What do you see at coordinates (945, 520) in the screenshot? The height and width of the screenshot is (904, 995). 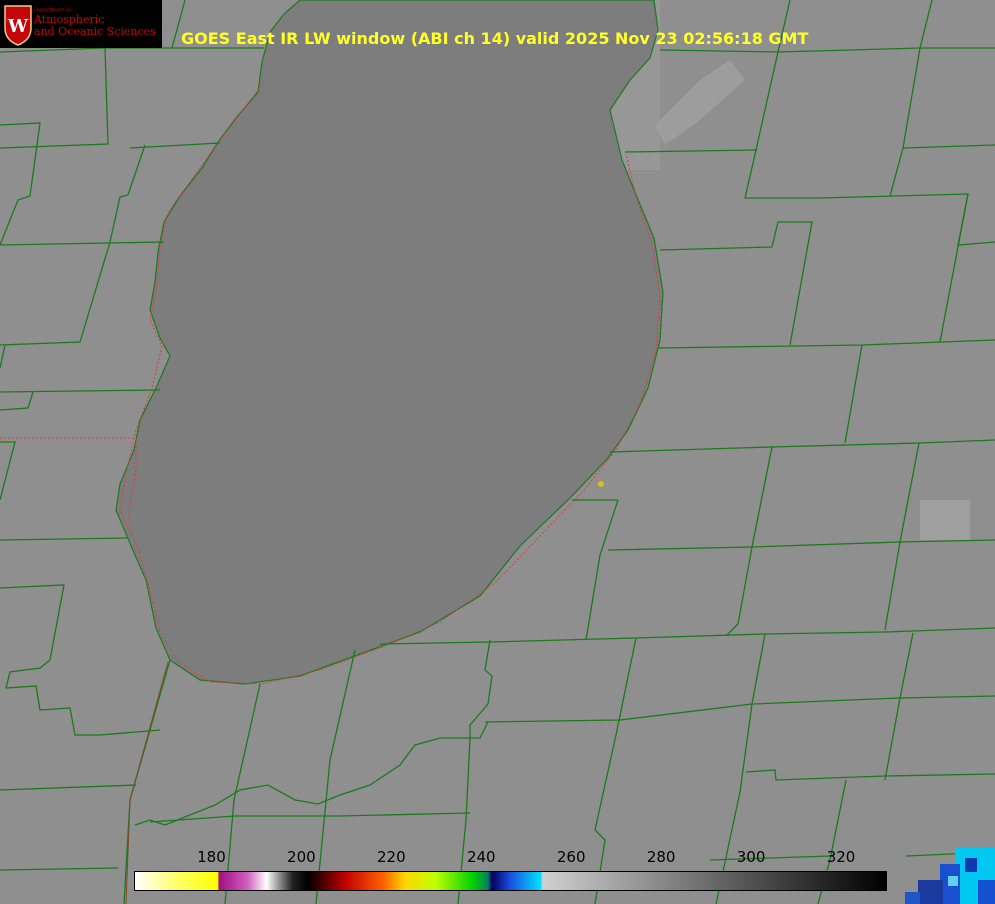 I see `bright-patch` at bounding box center [945, 520].